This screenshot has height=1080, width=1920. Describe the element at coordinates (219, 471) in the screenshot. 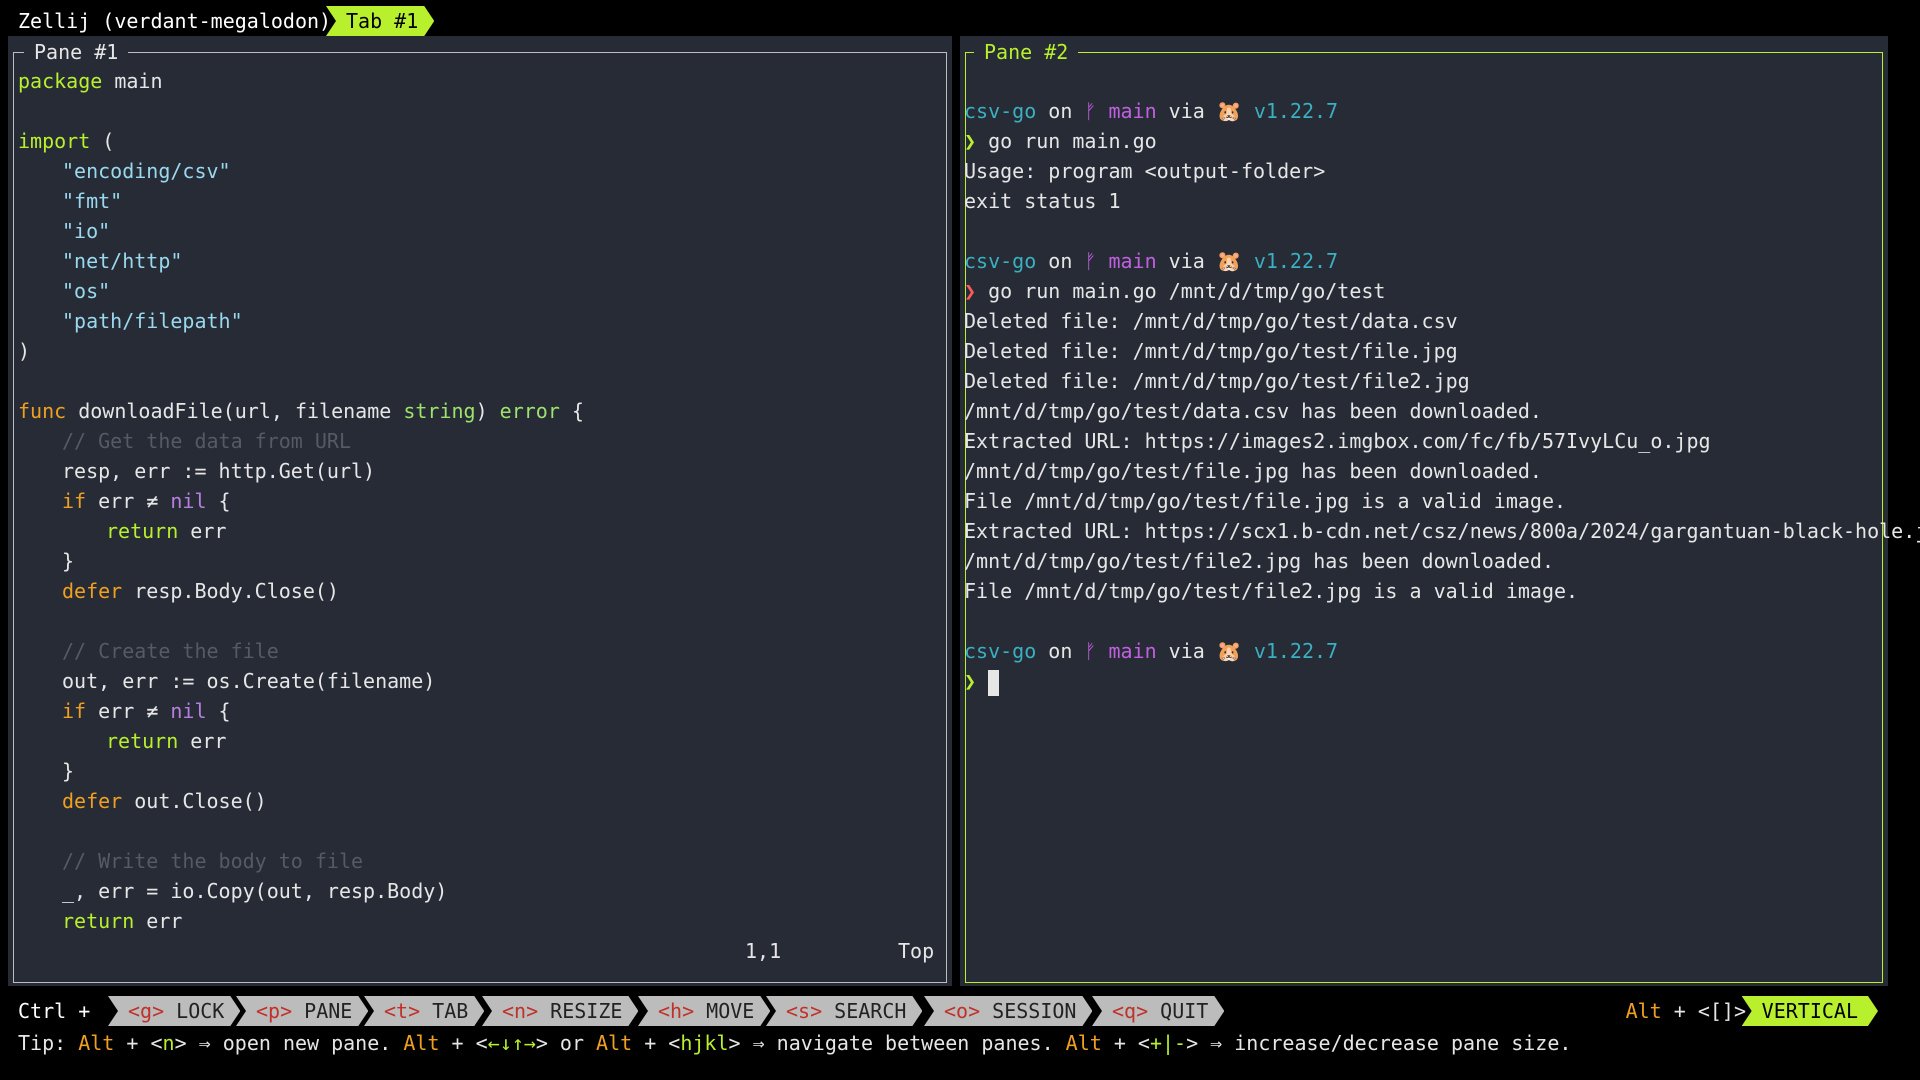

I see `code-line: resp, err := http.Get(url)` at that location.